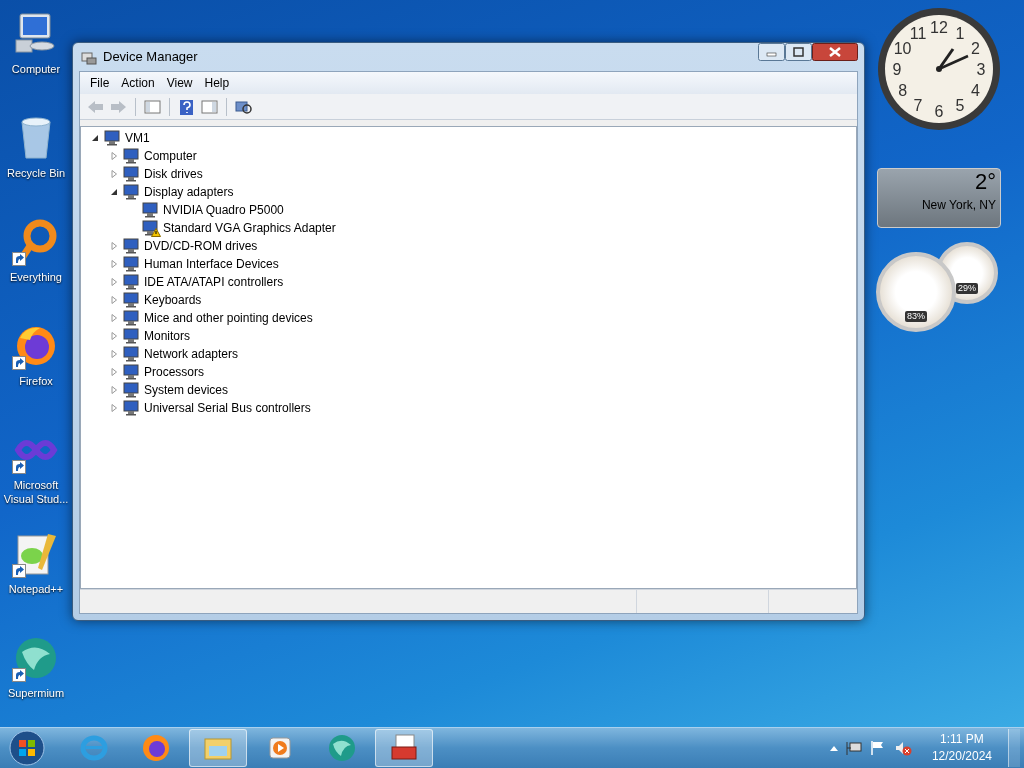 The height and width of the screenshot is (768, 1024). I want to click on menu-item: View, so click(179, 83).